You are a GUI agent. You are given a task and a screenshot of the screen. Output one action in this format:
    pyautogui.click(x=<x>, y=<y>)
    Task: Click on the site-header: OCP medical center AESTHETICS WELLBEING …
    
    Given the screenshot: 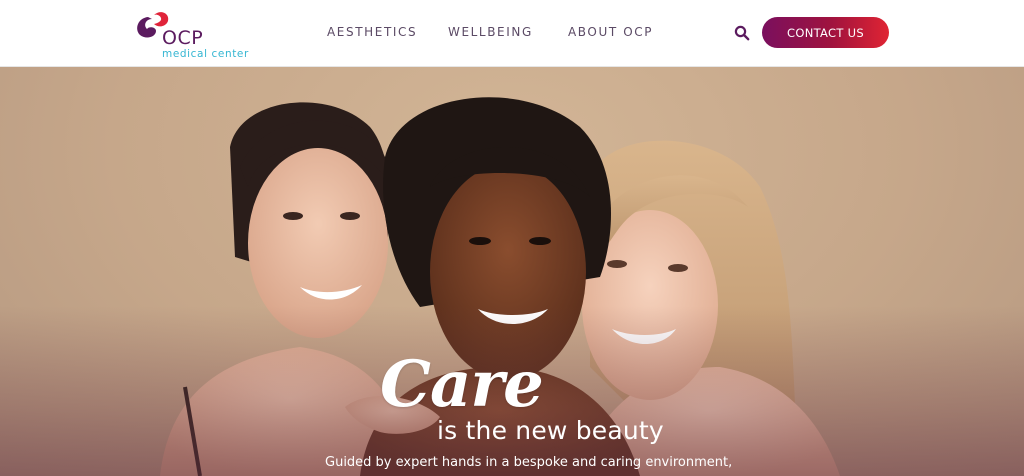 What is the action you would take?
    pyautogui.click(x=512, y=33)
    